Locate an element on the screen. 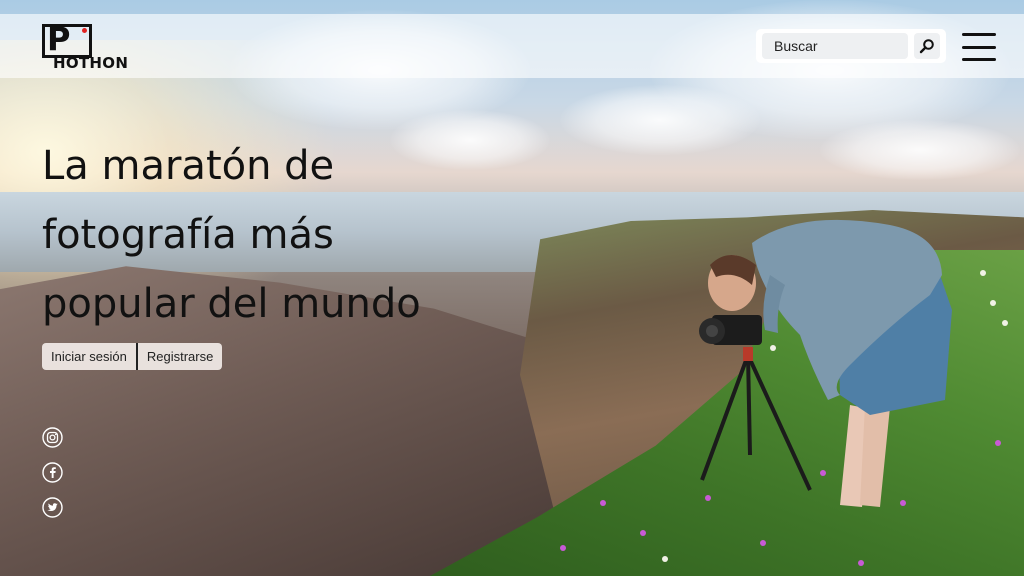 Image resolution: width=1024 pixels, height=576 pixels. search-box is located at coordinates (851, 46).